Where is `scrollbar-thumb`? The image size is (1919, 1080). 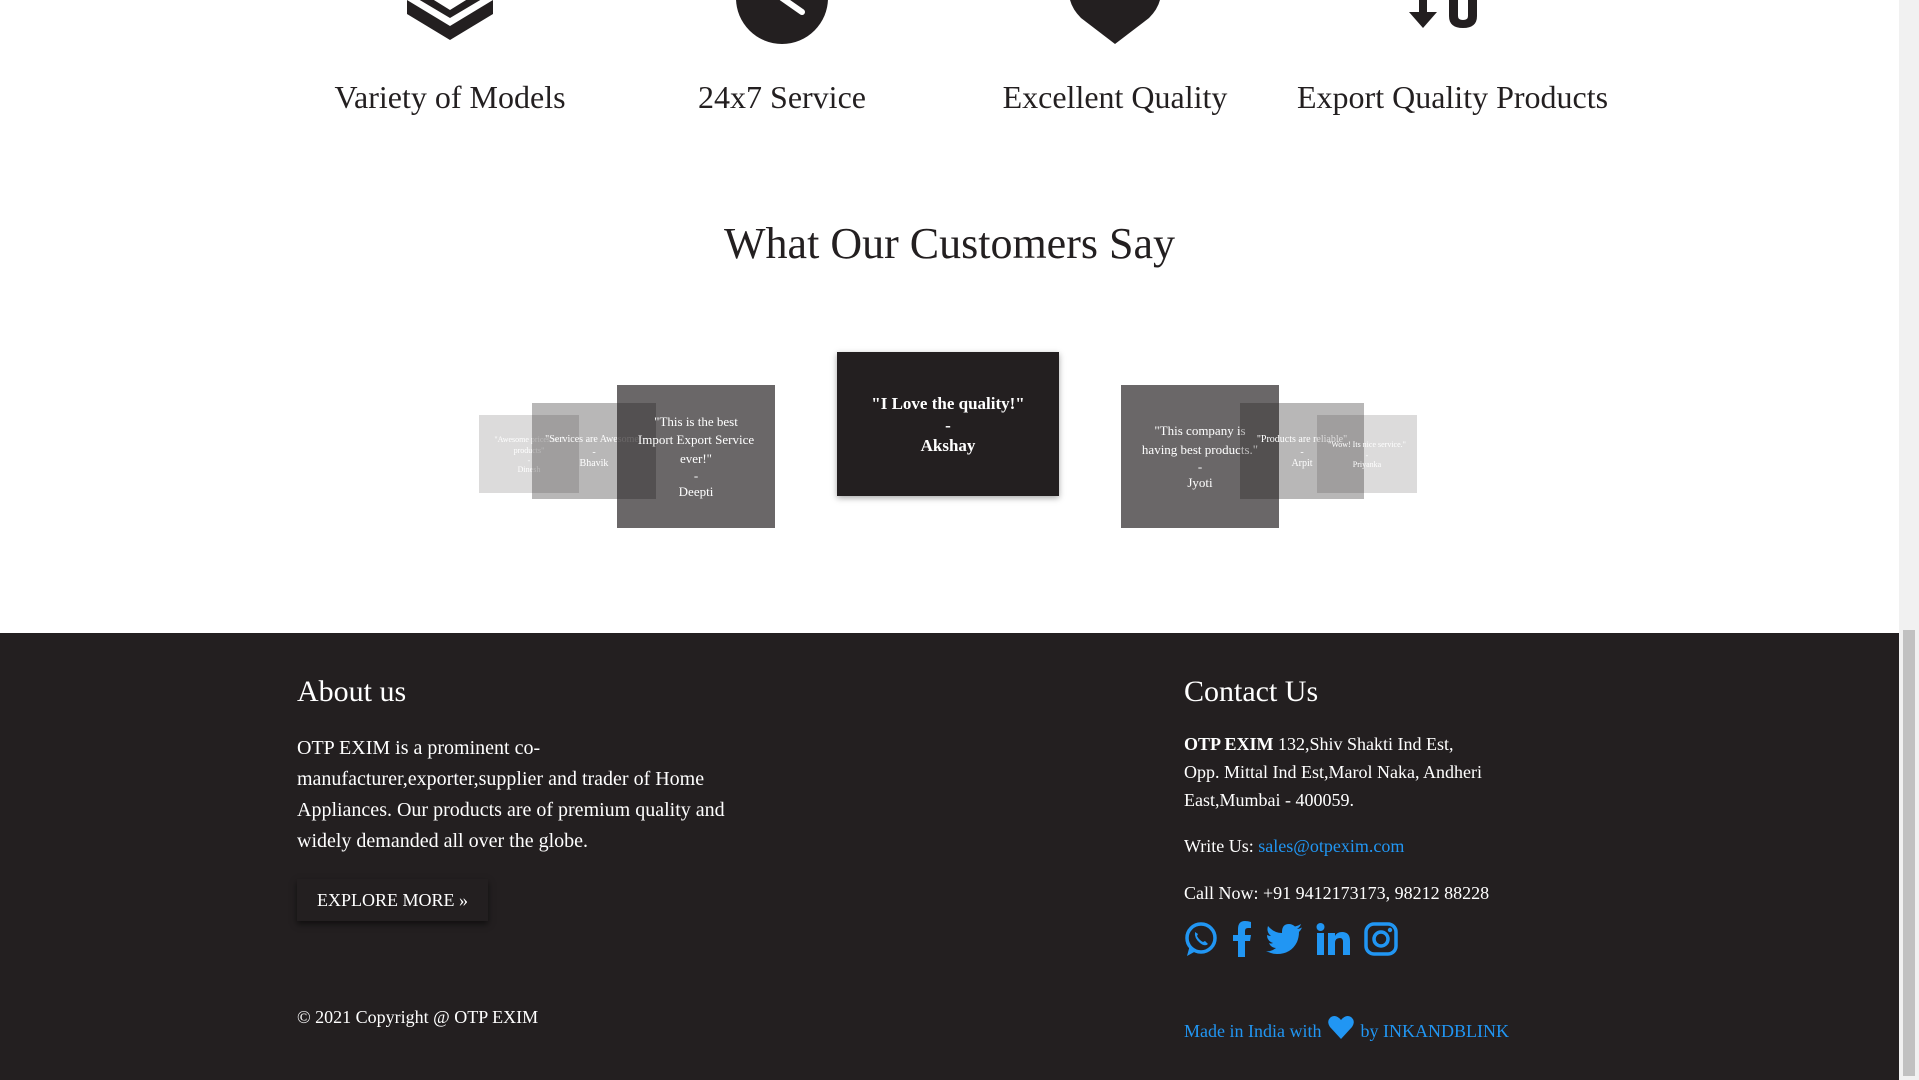 scrollbar-thumb is located at coordinates (1909, 853).